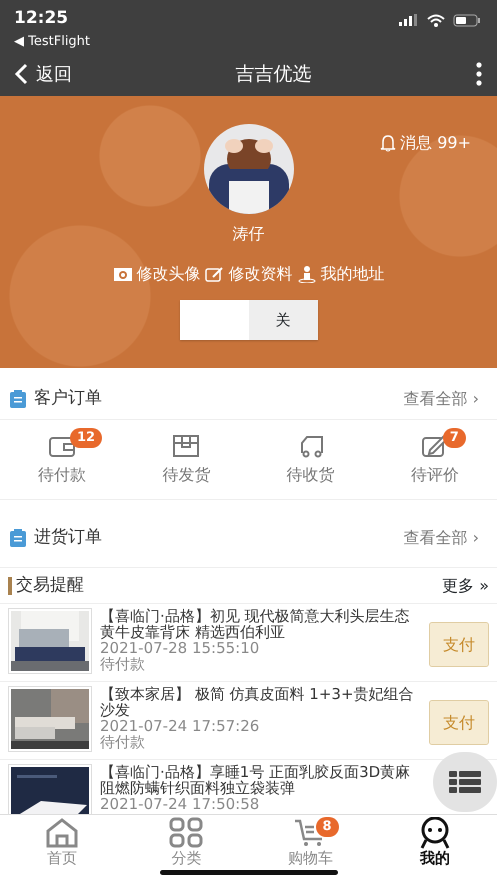  What do you see at coordinates (409, 20) in the screenshot?
I see `signal-icon` at bounding box center [409, 20].